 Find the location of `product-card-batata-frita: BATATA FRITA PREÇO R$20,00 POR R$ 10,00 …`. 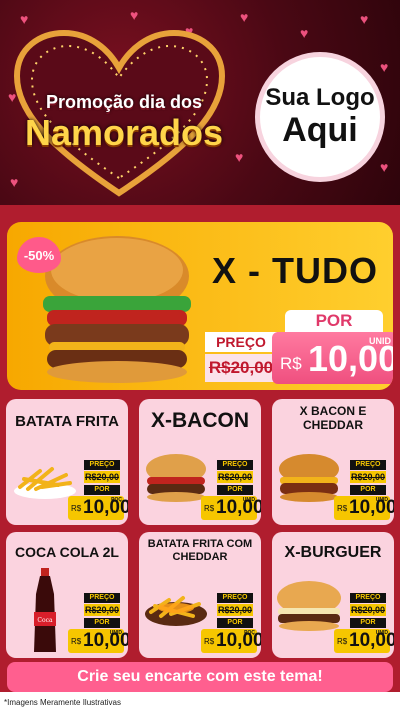

product-card-batata-frita: BATATA FRITA PREÇO R$20,00 POR R$ 10,00 … is located at coordinates (67, 462).